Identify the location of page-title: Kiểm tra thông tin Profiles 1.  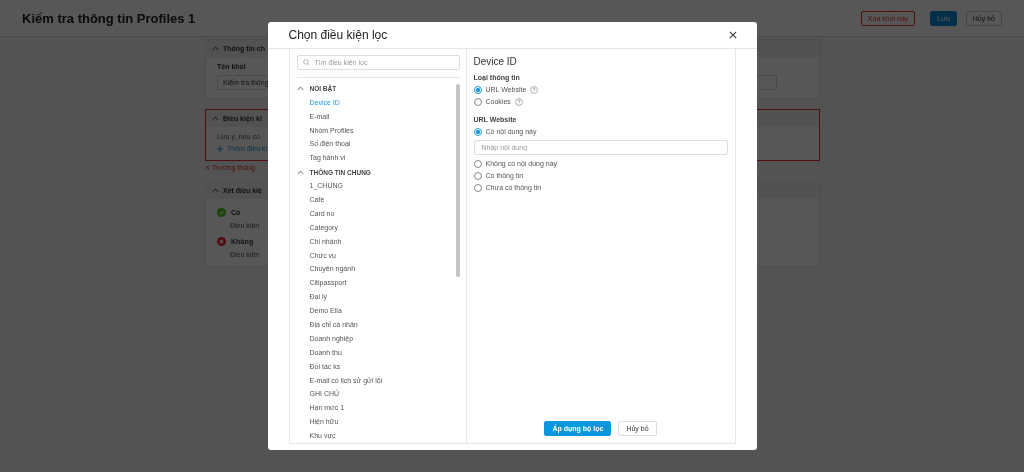
(109, 18).